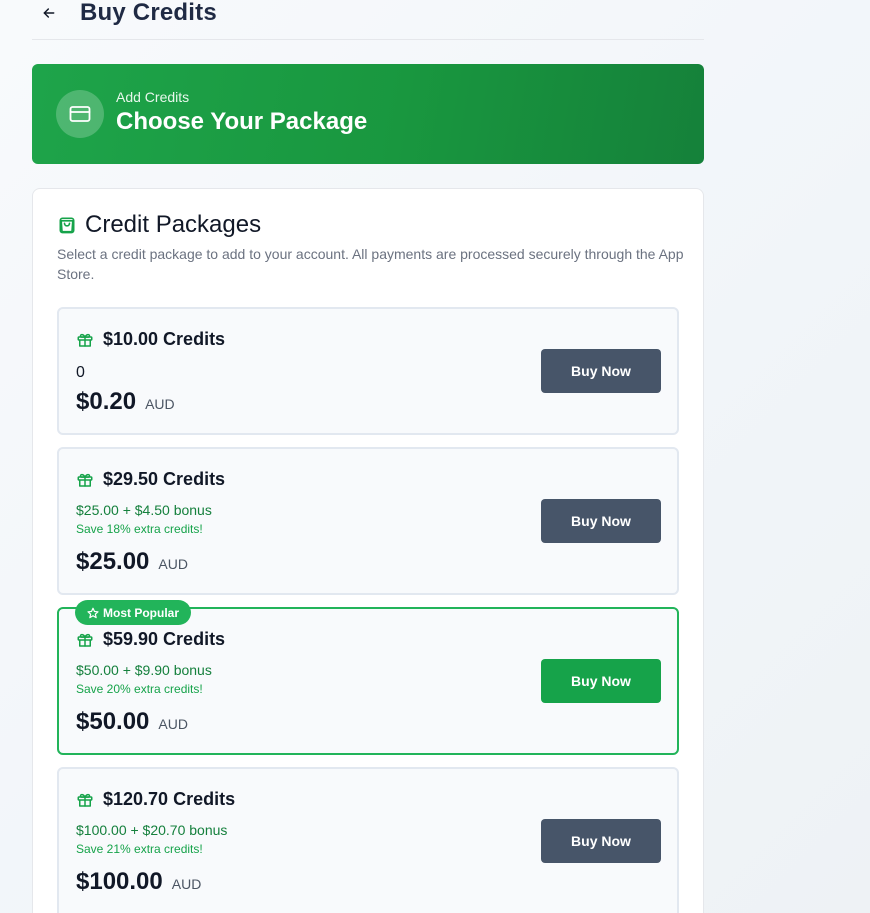  Describe the element at coordinates (113, 561) in the screenshot. I see `package-price: $25.00` at that location.